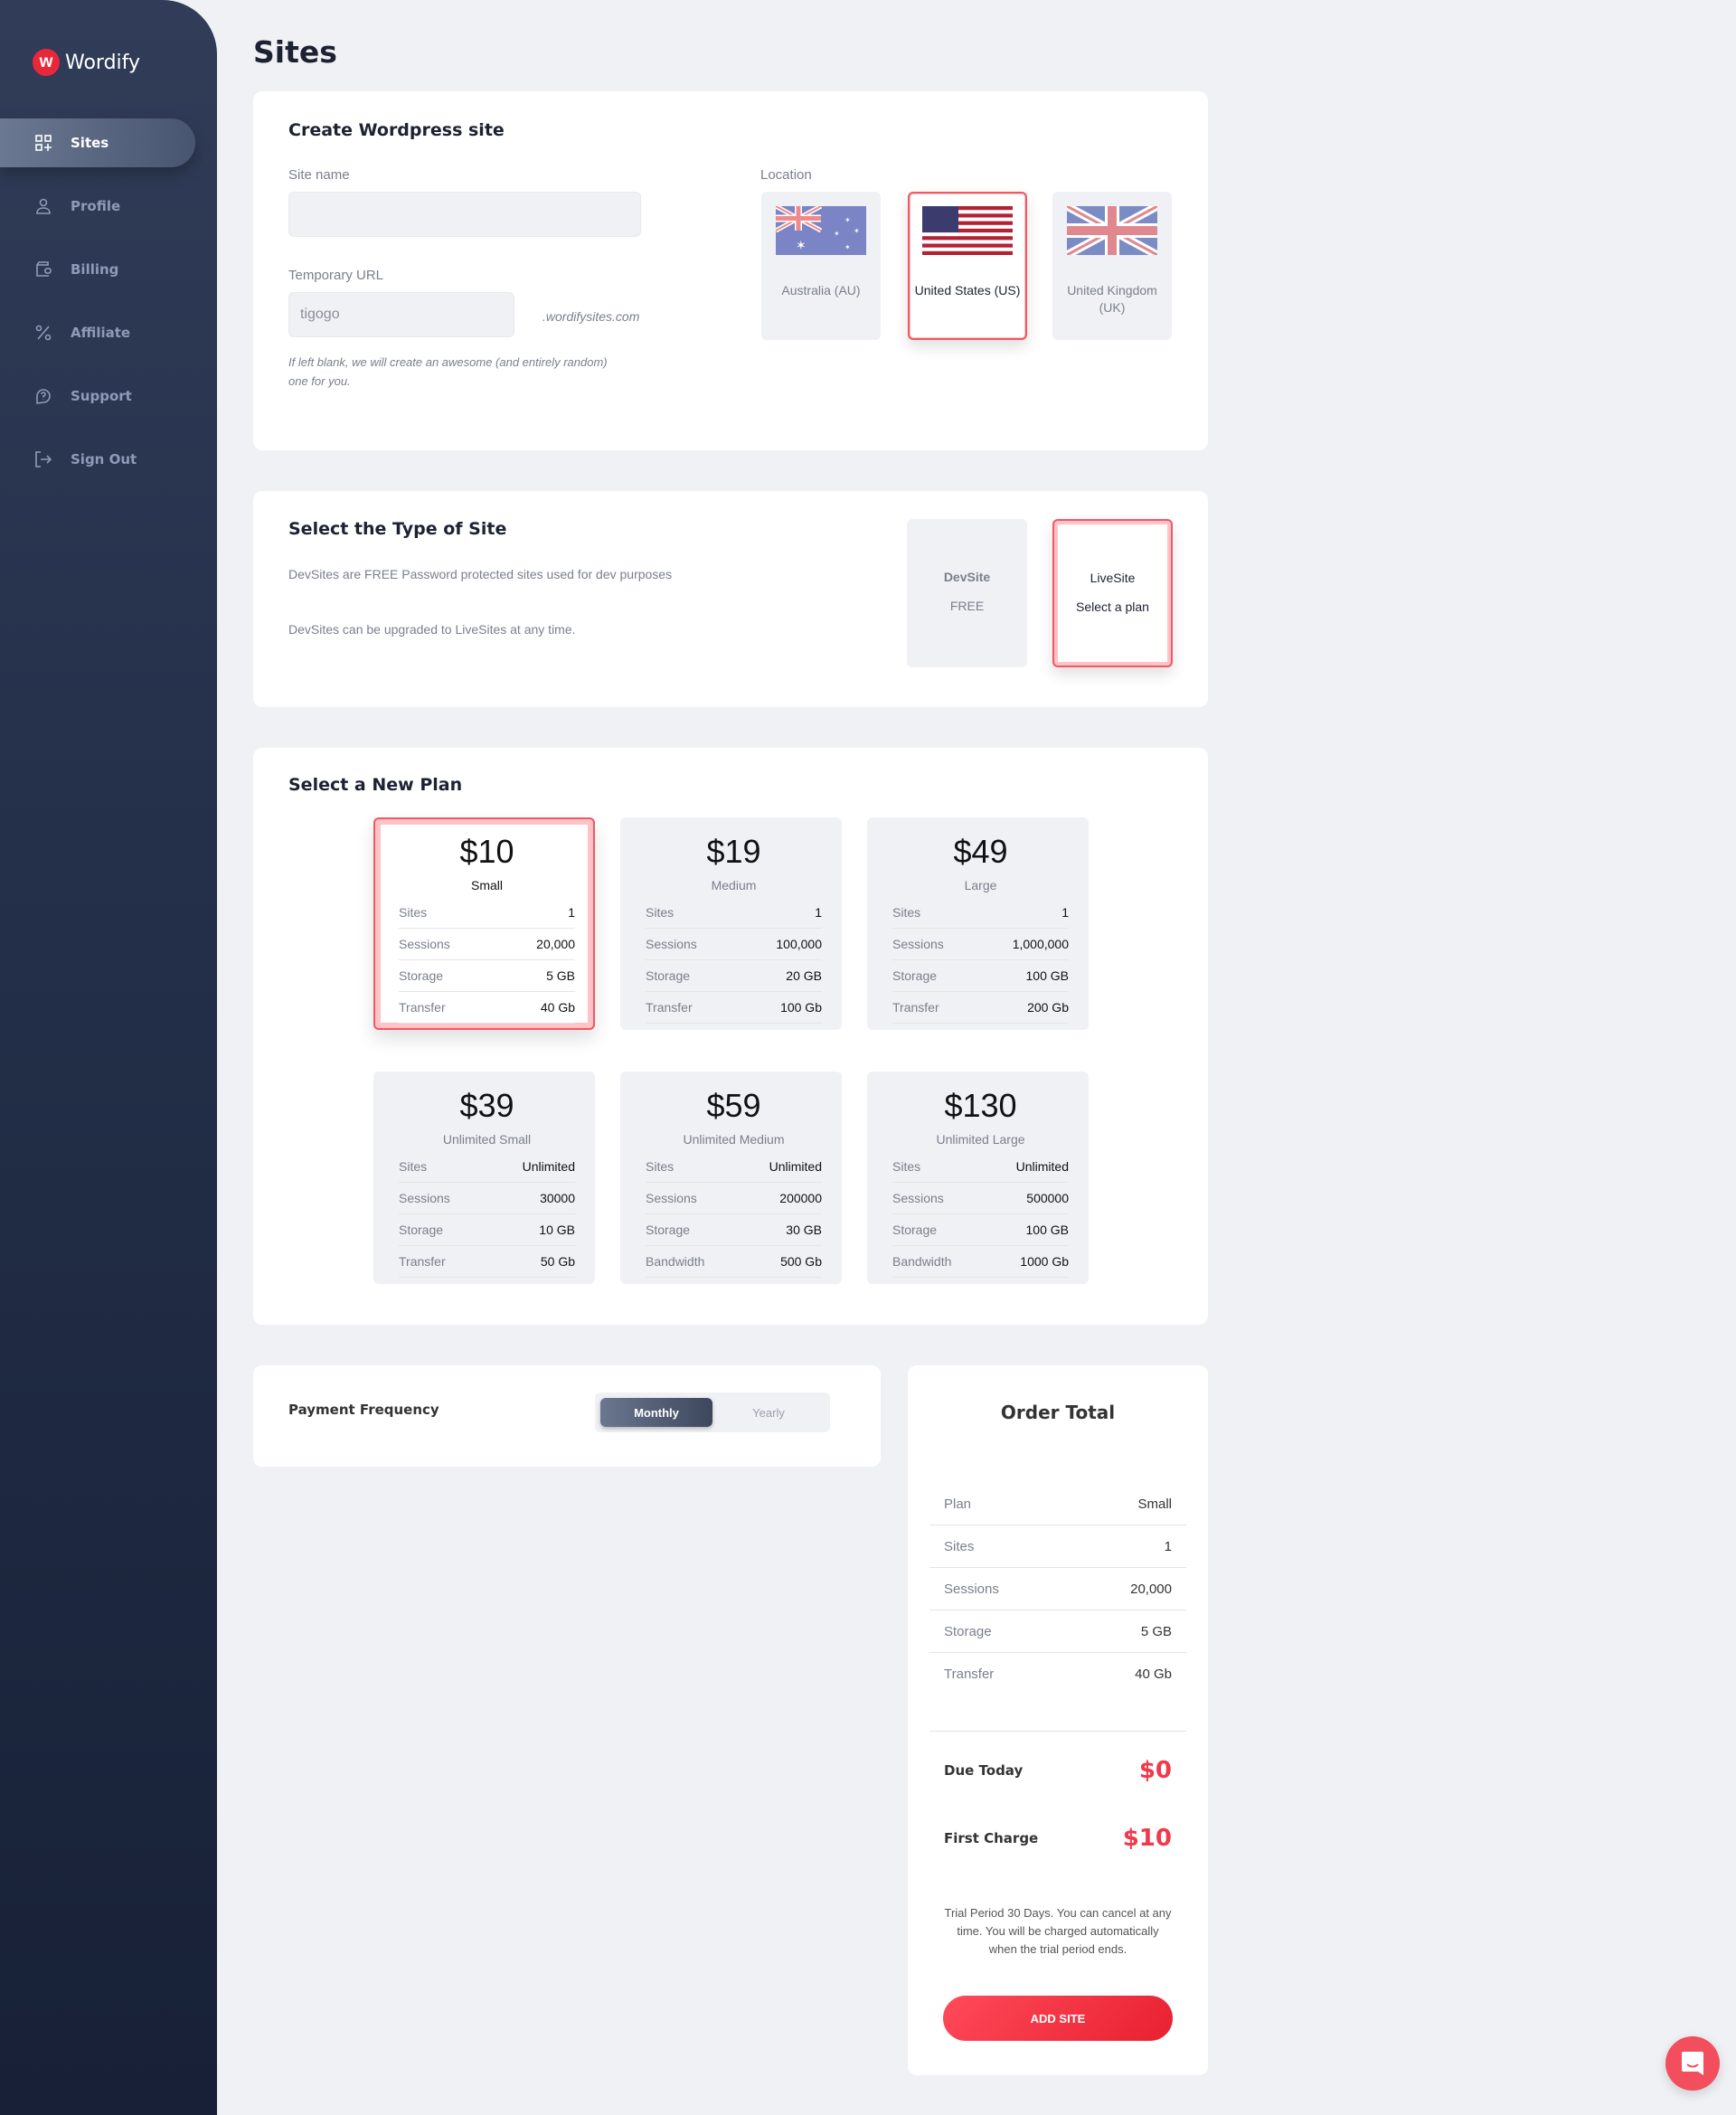 The width and height of the screenshot is (1736, 2115). Describe the element at coordinates (675, 1261) in the screenshot. I see `feature-label: Bandwidth` at that location.